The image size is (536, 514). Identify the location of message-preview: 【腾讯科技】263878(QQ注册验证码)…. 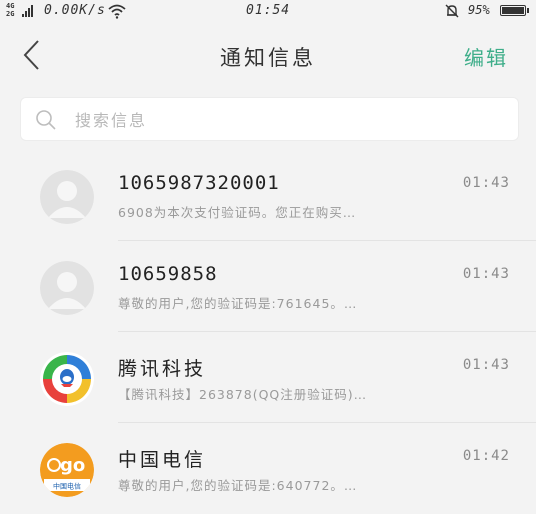
(243, 394).